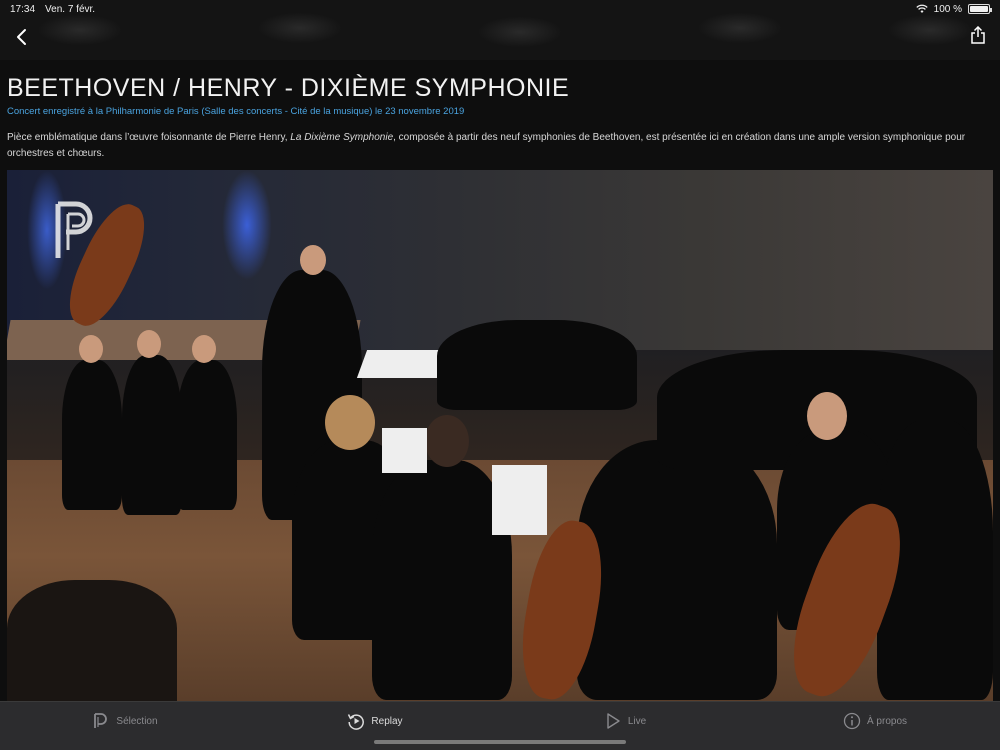 Image resolution: width=1000 pixels, height=750 pixels. Describe the element at coordinates (92, 640) in the screenshot. I see `audience-silhouette` at that location.